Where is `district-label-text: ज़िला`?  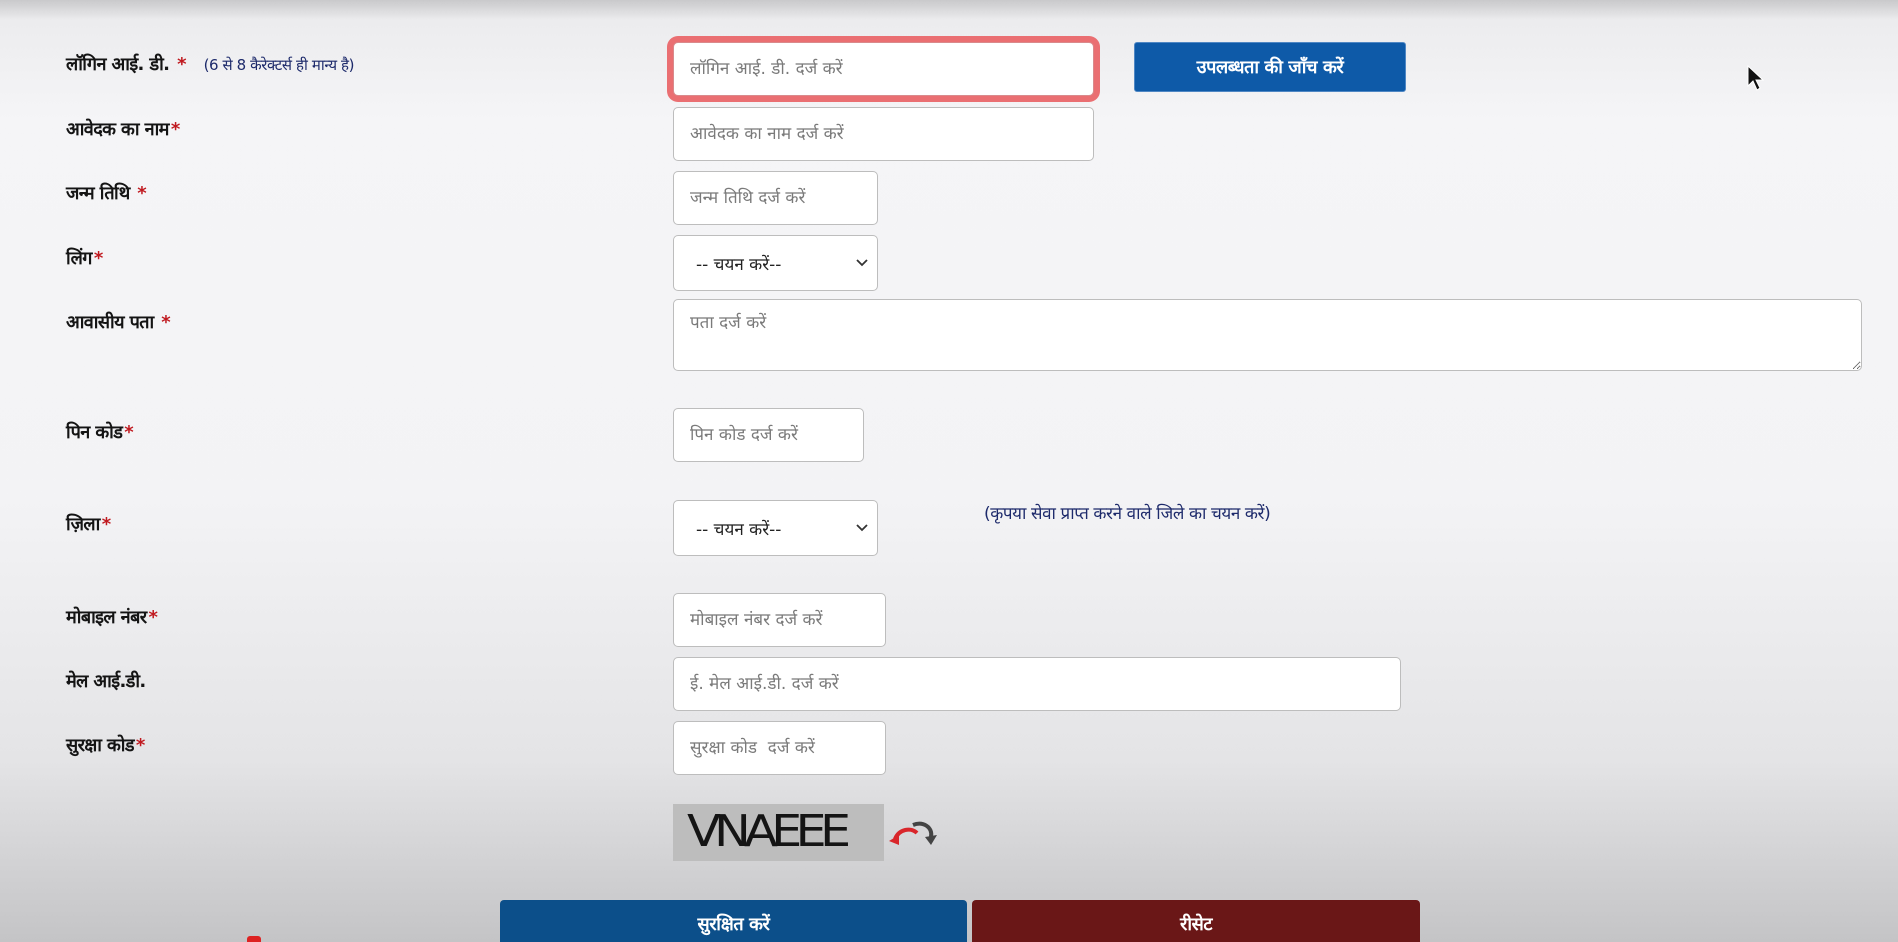
district-label-text: ज़िला is located at coordinates (83, 524).